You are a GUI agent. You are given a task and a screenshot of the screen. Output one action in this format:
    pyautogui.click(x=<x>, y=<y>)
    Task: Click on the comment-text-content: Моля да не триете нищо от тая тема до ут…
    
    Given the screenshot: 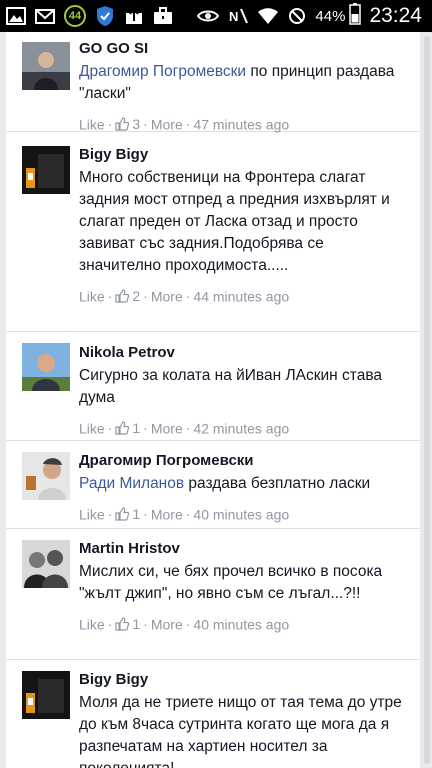 What is the action you would take?
    pyautogui.click(x=240, y=731)
    